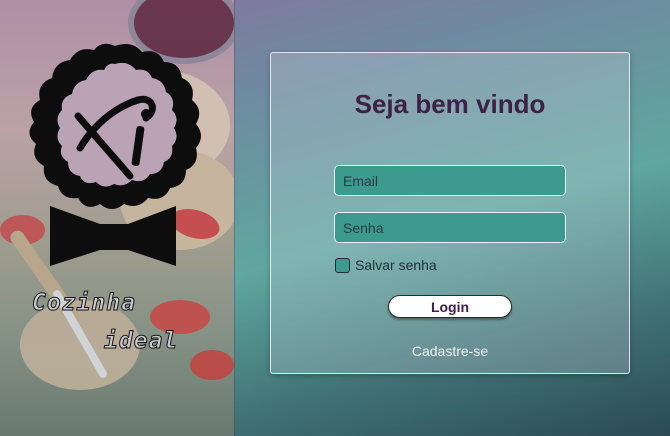 This screenshot has width=670, height=436. I want to click on panel-divider, so click(234, 218).